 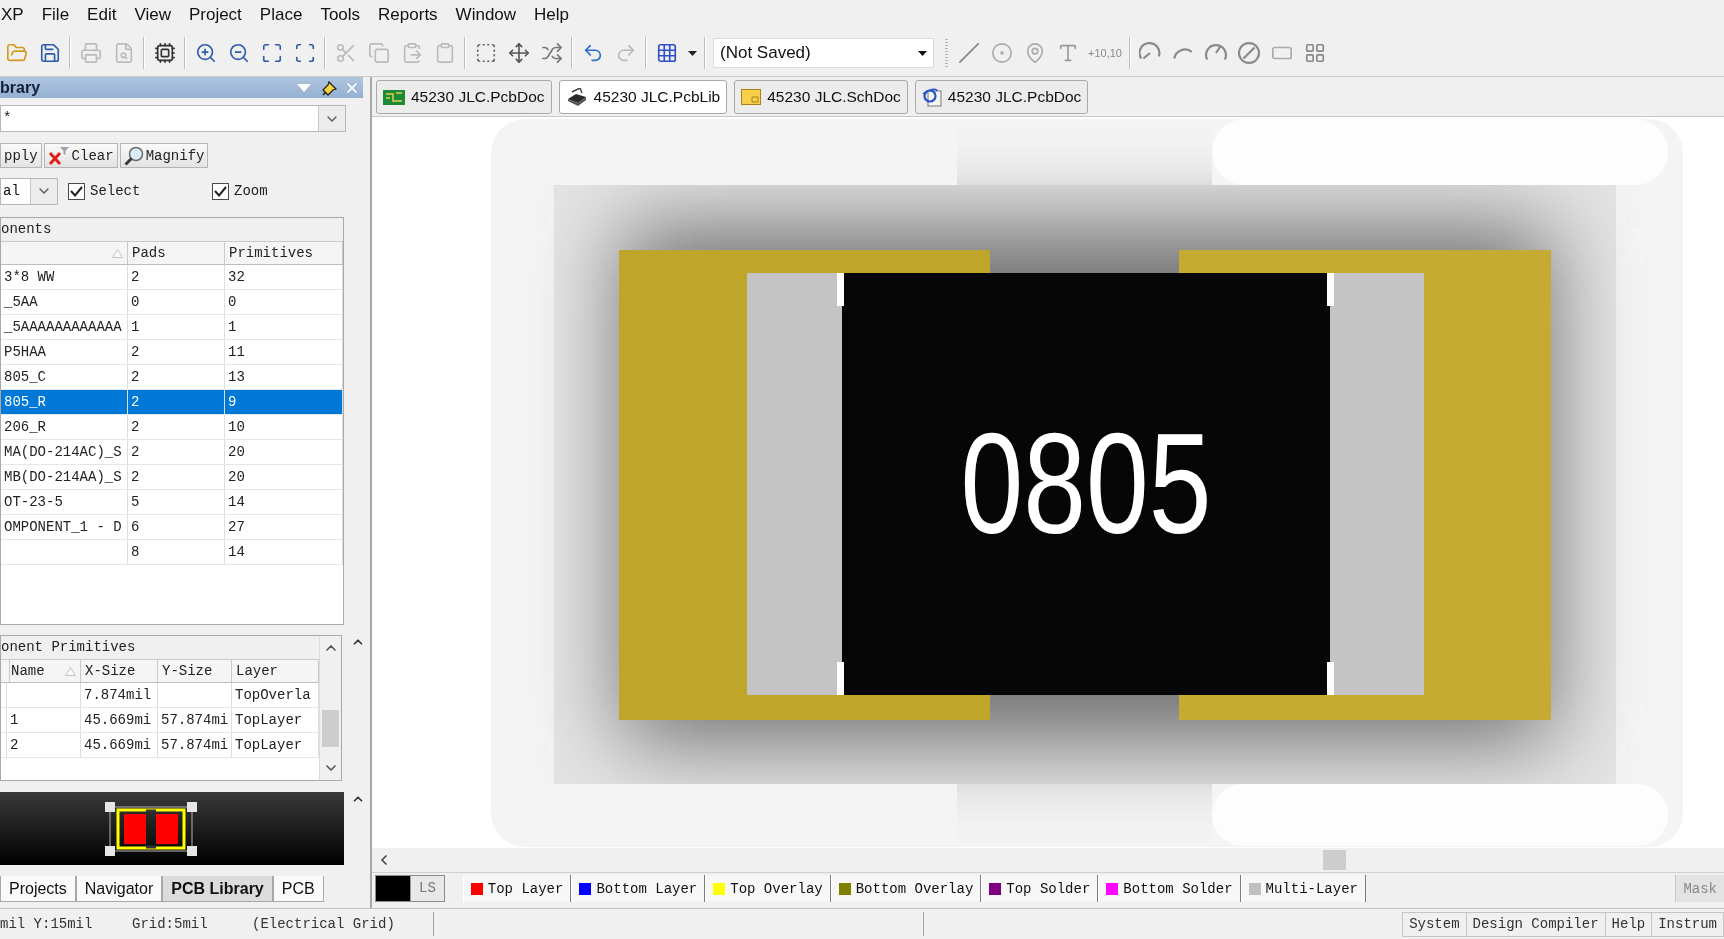 I want to click on zoom-in-icon, so click(x=205, y=53).